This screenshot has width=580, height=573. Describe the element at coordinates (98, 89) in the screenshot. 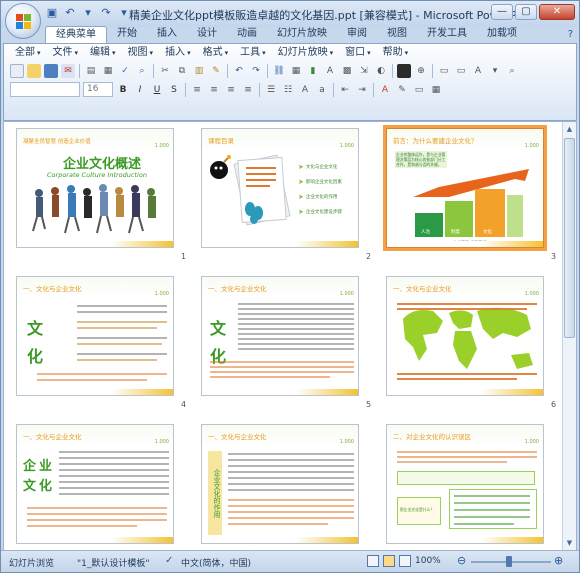

I see `font-size-select: 16` at that location.